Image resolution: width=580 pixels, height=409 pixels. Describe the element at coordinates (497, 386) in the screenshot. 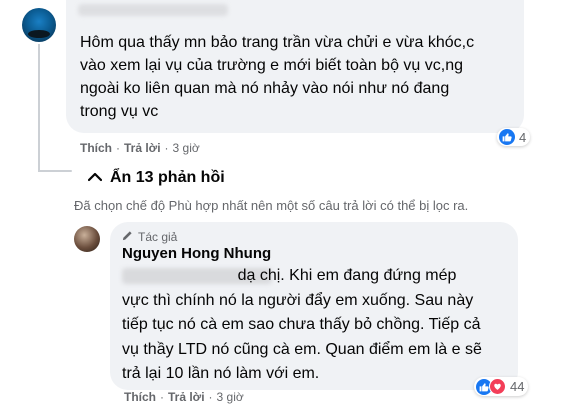

I see `love-icon` at that location.